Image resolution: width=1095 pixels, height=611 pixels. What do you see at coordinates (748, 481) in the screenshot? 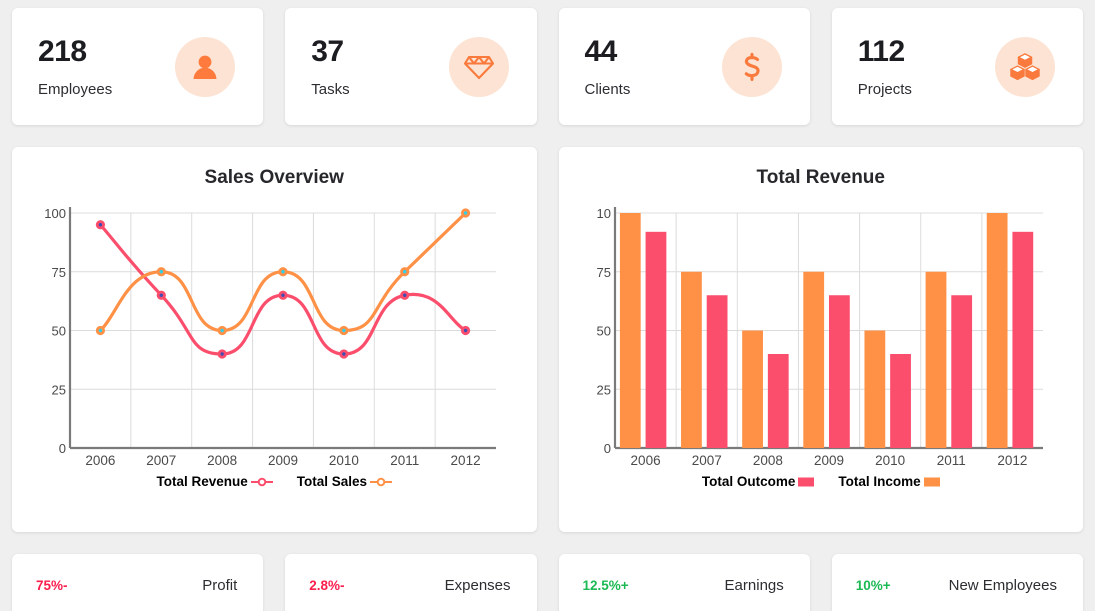
I see `legend-label: Total Outcome` at bounding box center [748, 481].